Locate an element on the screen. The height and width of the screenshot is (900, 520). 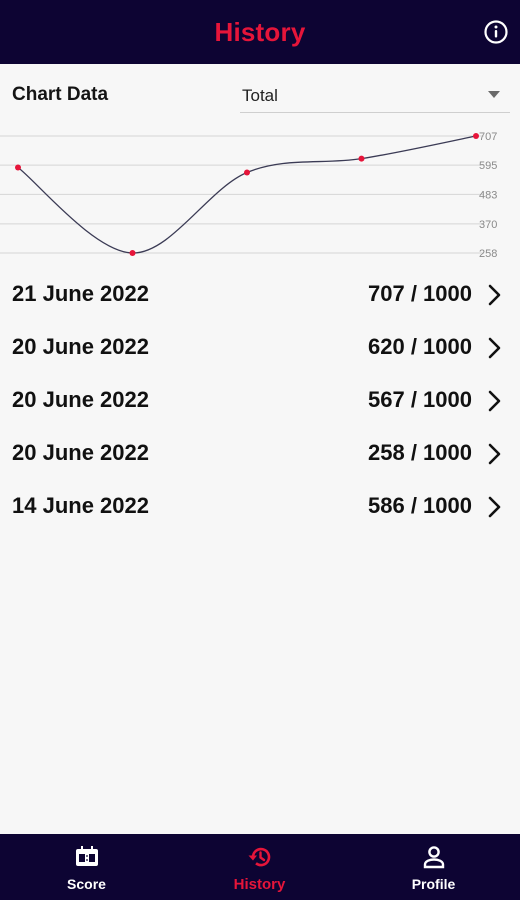
history-row: 21 June 2022 707 / 1000 is located at coordinates (260, 294).